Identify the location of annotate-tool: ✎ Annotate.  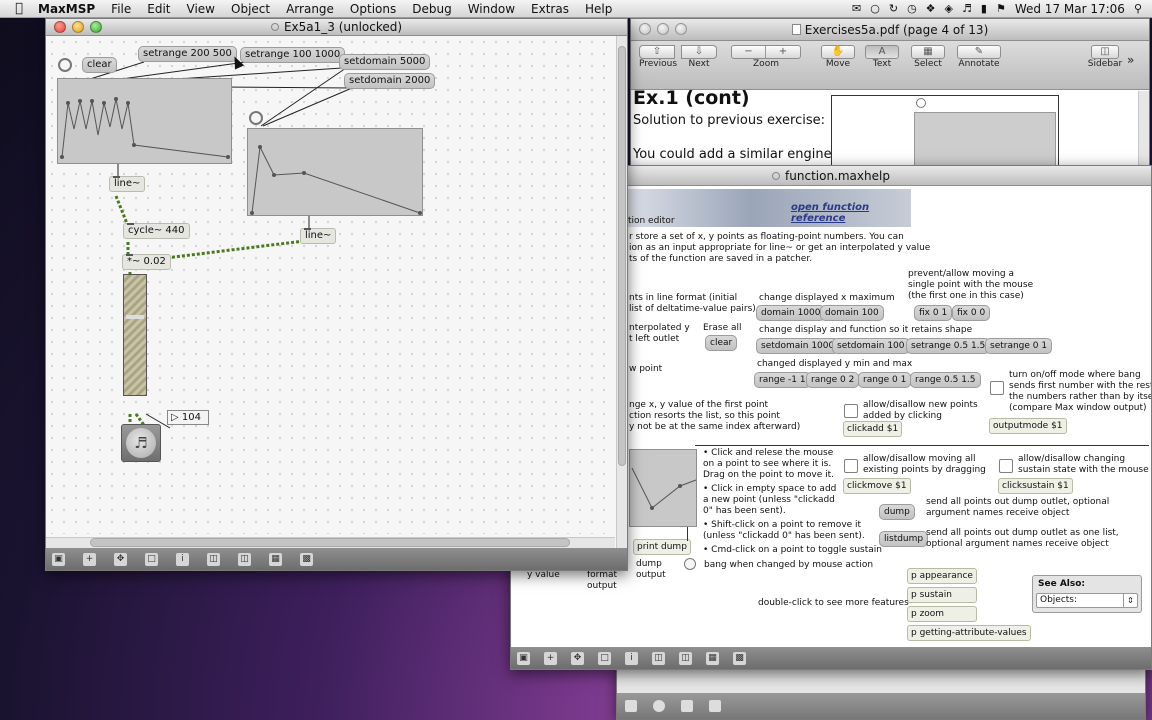
(979, 57).